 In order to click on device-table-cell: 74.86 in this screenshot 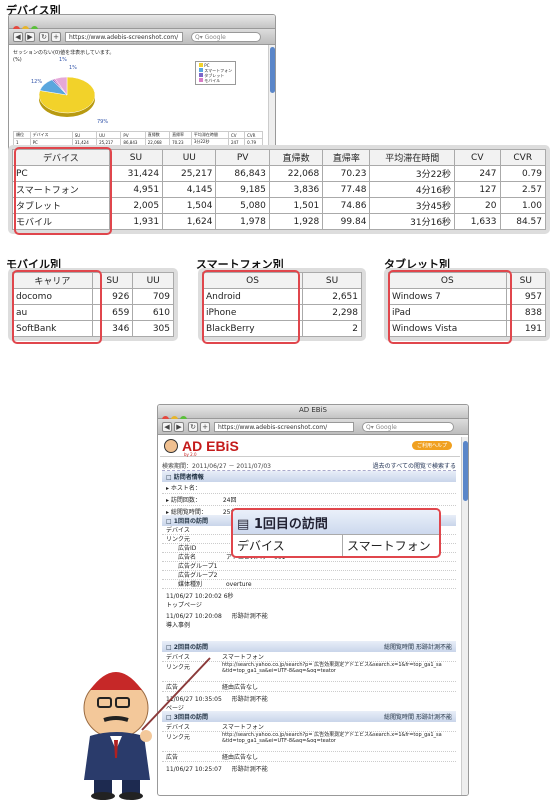, I will do `click(346, 205)`.